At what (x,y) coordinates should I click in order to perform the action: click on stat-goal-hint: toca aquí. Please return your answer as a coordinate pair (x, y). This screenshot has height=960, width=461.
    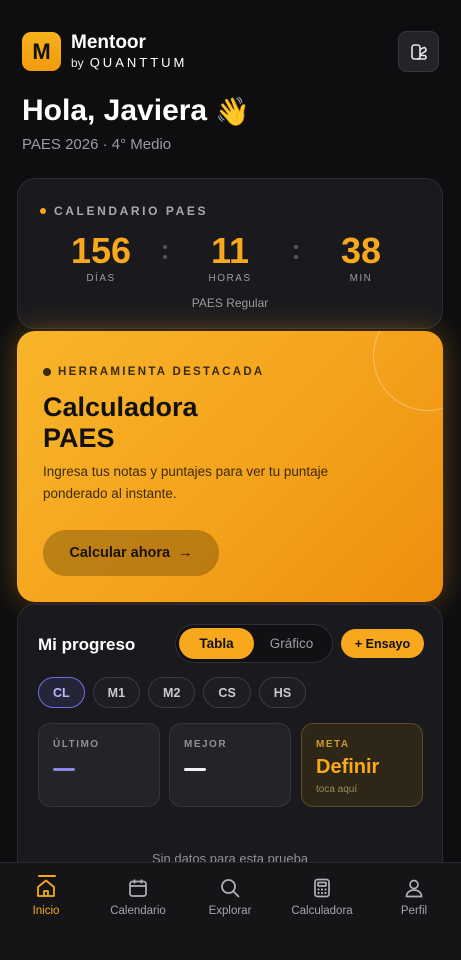
    Looking at the image, I should click on (337, 789).